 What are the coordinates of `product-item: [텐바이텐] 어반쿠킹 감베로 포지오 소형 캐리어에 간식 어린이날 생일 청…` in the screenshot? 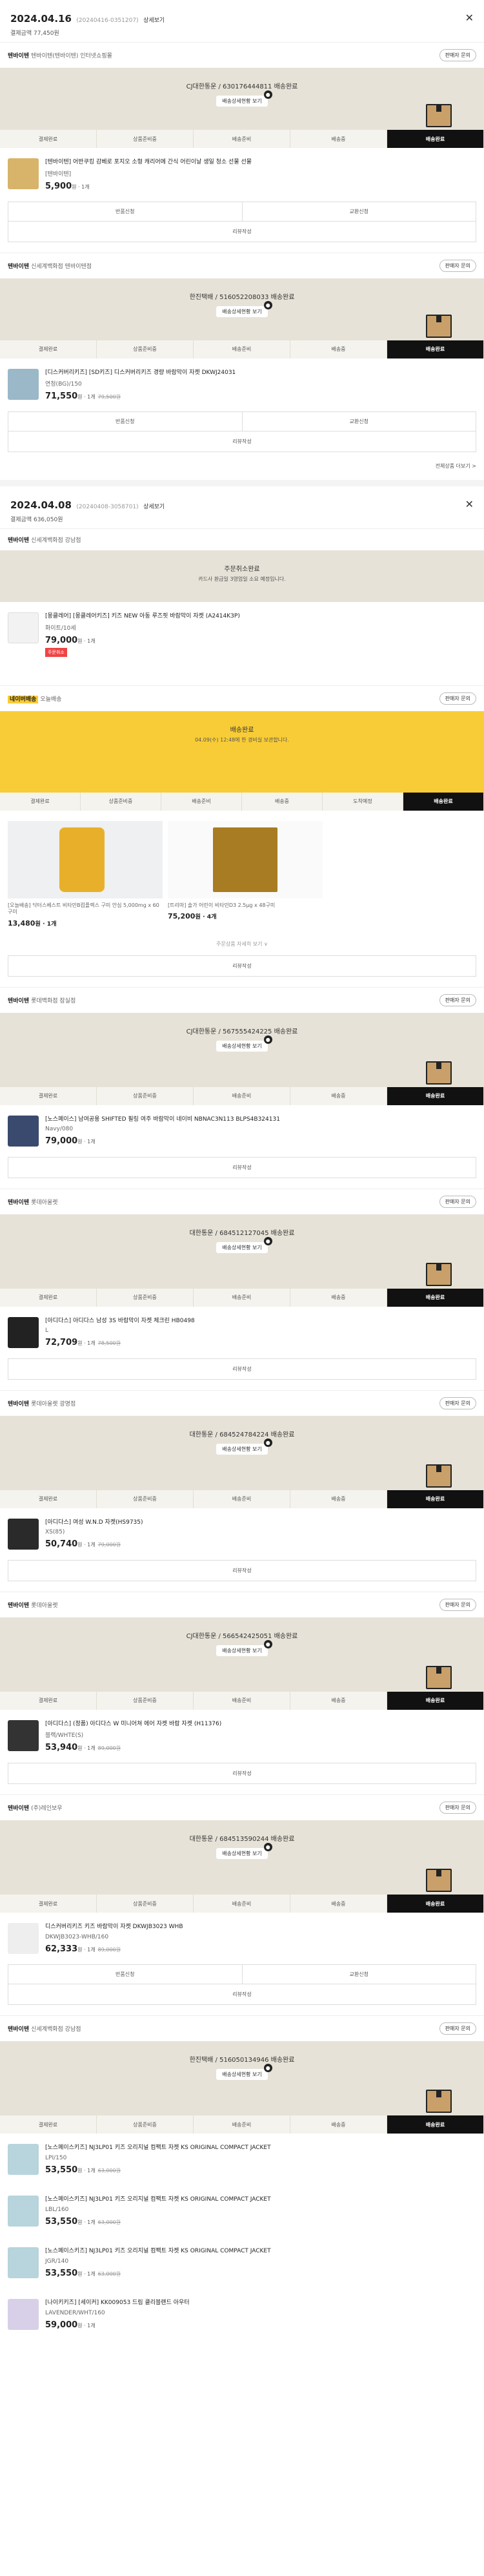 It's located at (242, 175).